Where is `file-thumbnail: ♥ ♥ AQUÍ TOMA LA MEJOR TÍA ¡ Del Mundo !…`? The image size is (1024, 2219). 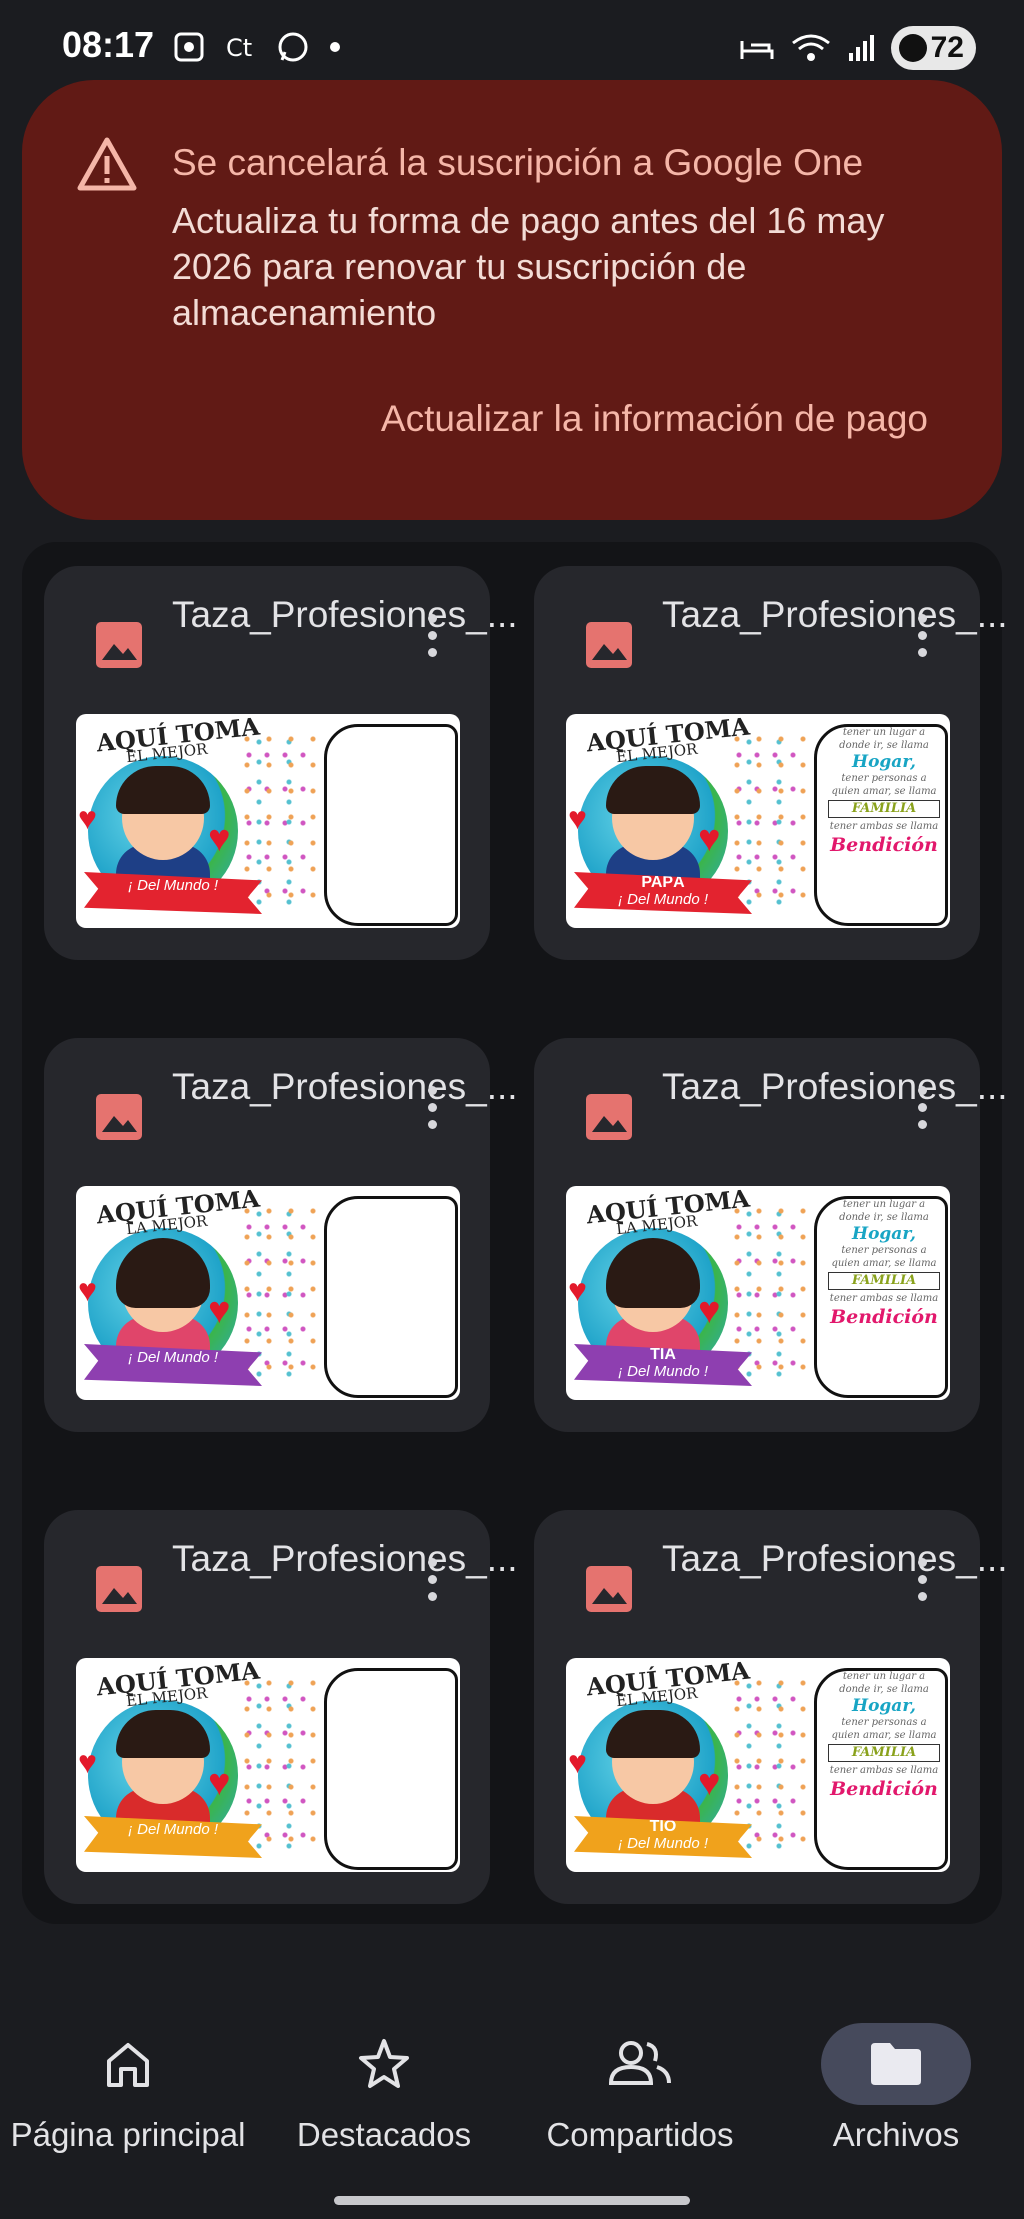 file-thumbnail: ♥ ♥ AQUÍ TOMA LA MEJOR TÍA ¡ Del Mundo !… is located at coordinates (758, 1293).